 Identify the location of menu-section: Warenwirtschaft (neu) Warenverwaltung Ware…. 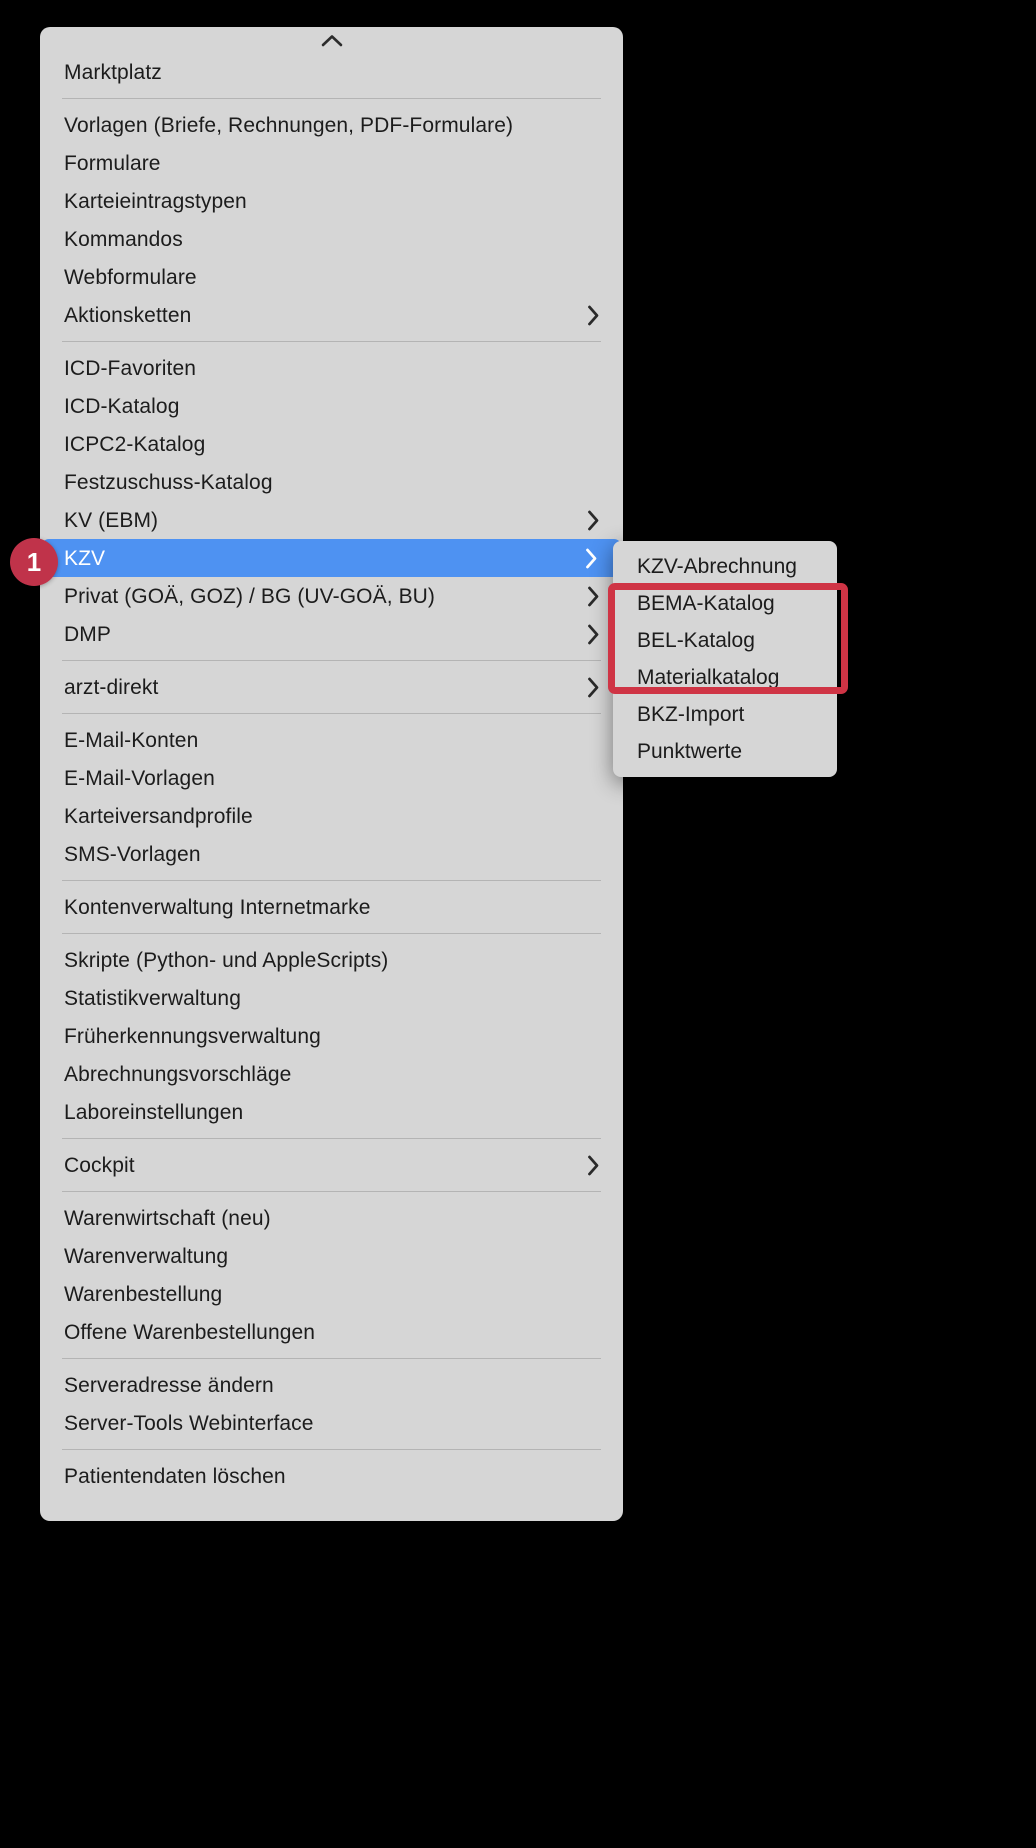
(331, 1275).